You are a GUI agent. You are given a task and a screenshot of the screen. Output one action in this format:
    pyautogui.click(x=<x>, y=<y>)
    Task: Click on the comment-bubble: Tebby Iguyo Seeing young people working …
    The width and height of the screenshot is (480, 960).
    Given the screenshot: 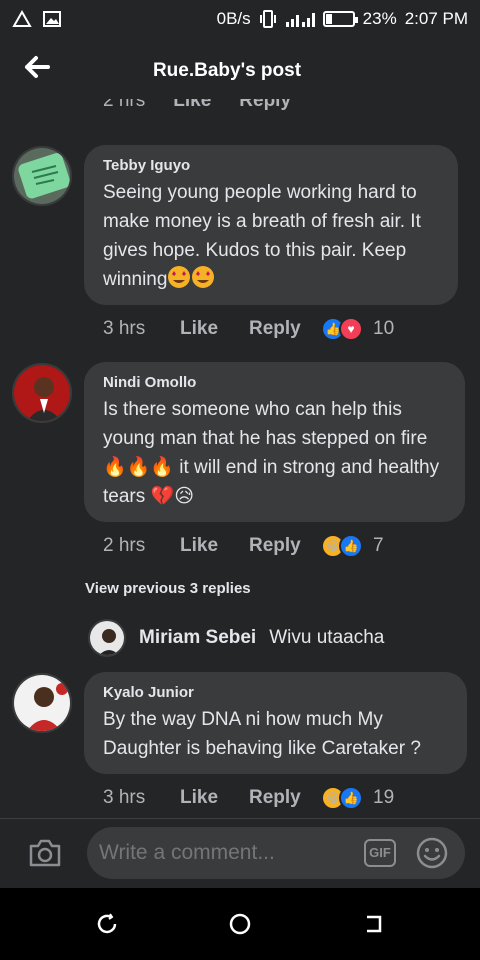 What is the action you would take?
    pyautogui.click(x=271, y=225)
    